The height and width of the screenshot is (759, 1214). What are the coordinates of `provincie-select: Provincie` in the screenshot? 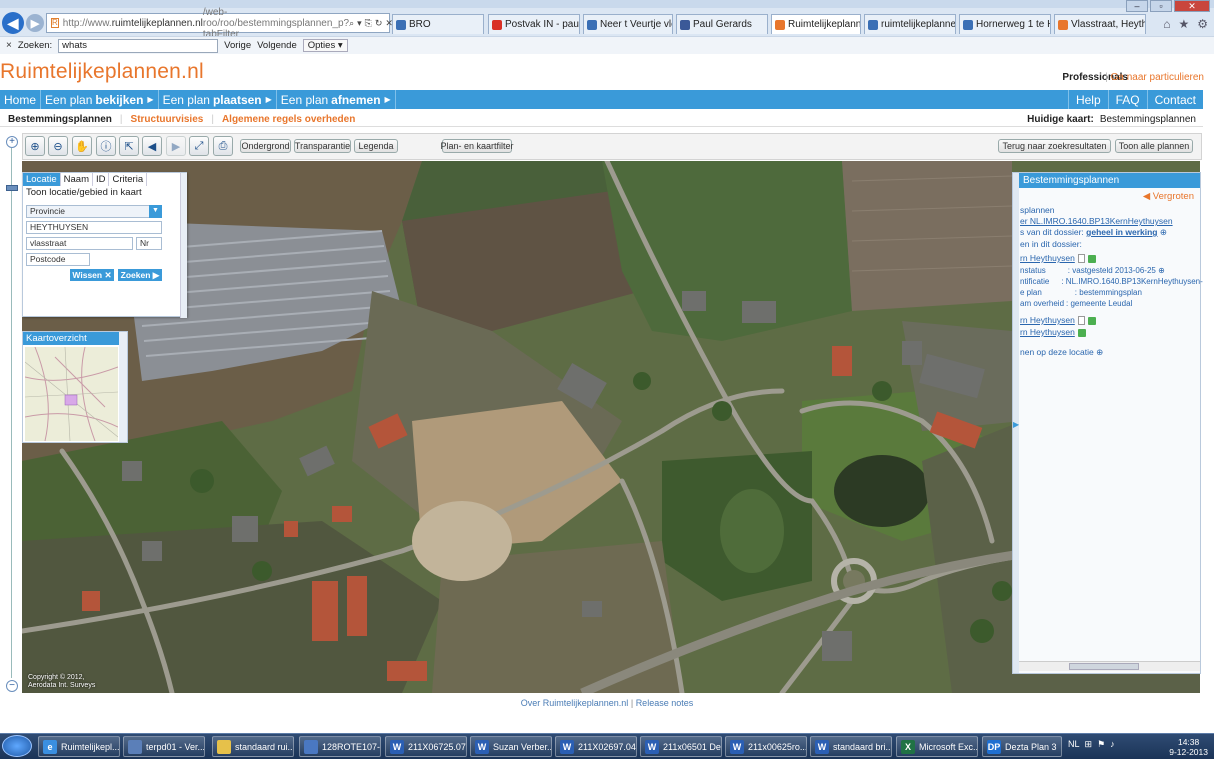 It's located at (94, 211).